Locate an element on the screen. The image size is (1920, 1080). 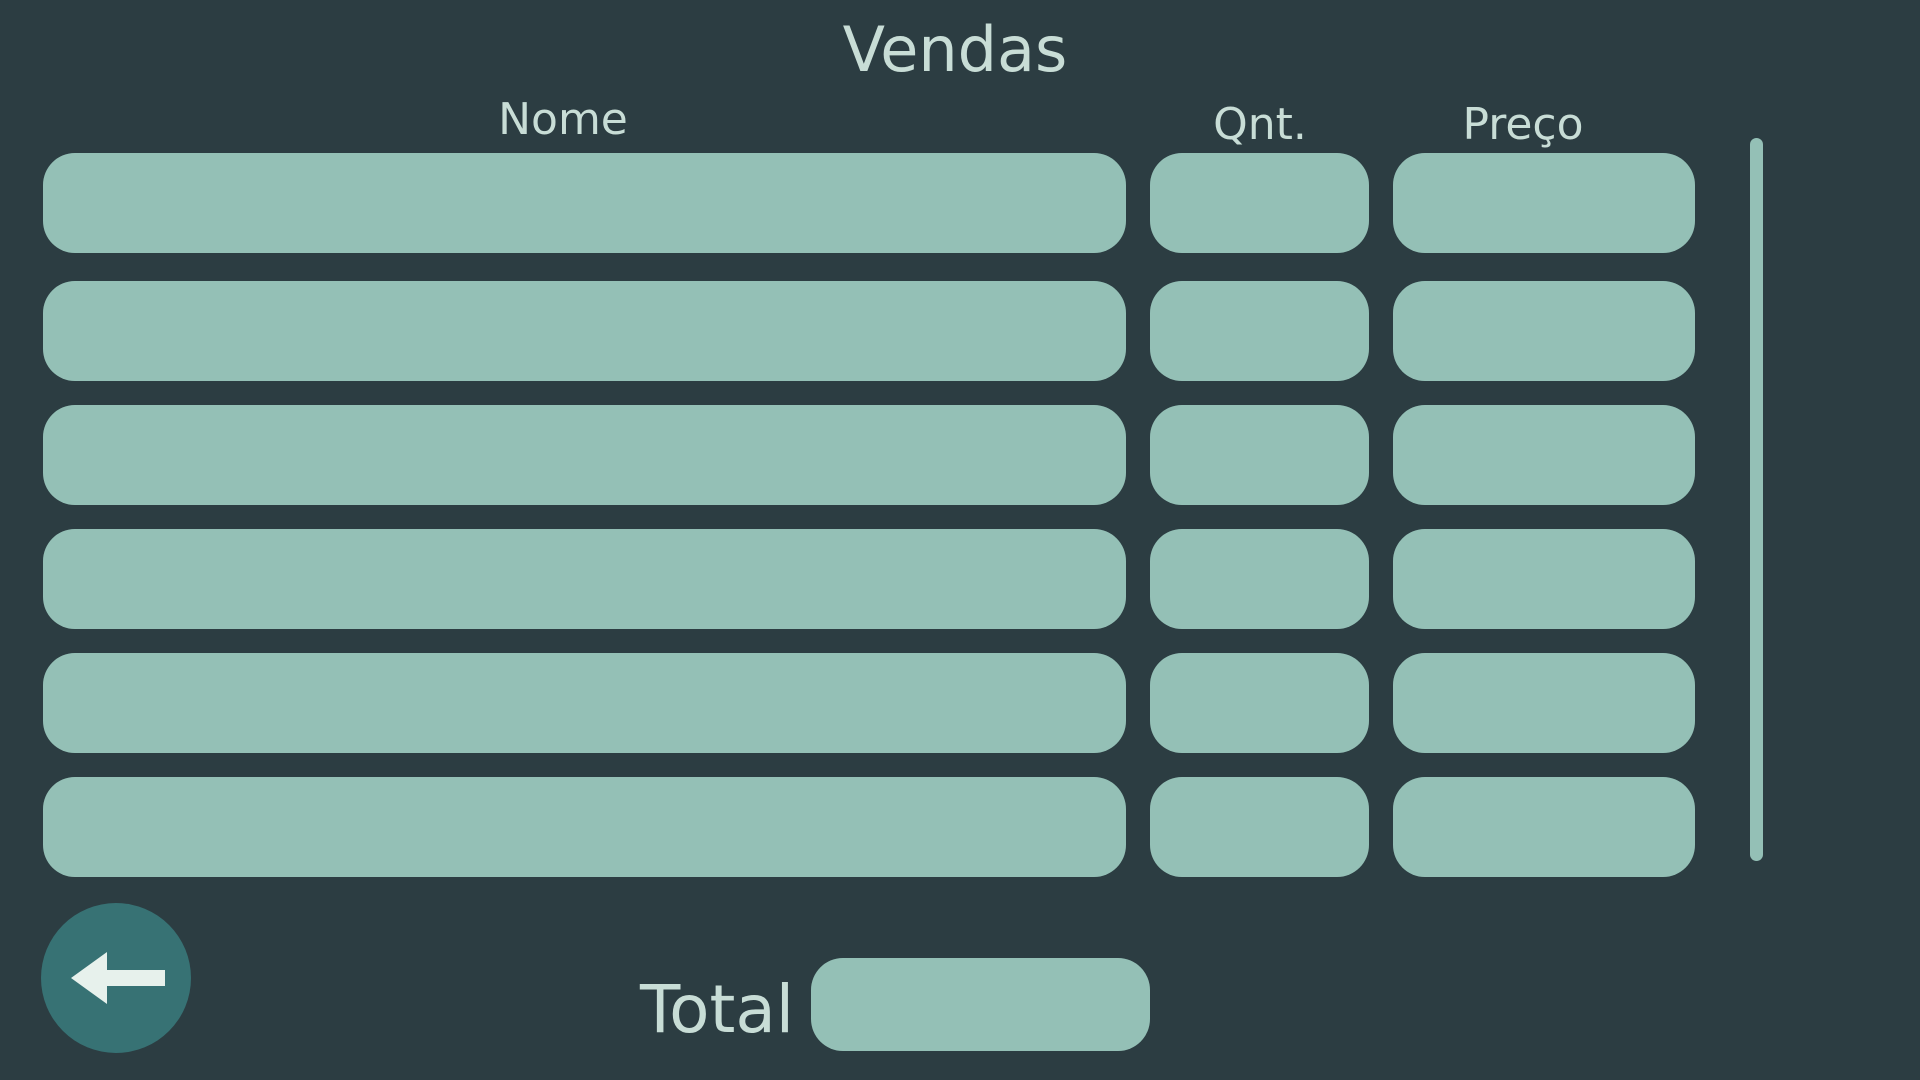
row-6-qnt-field is located at coordinates (1259, 827).